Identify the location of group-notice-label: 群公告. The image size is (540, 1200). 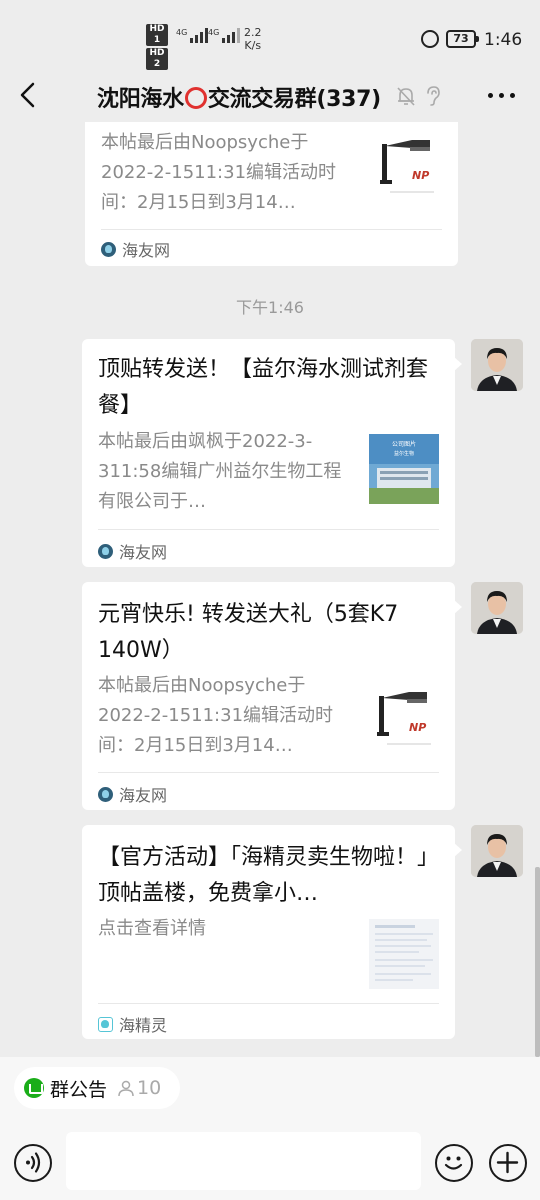
(79, 1089).